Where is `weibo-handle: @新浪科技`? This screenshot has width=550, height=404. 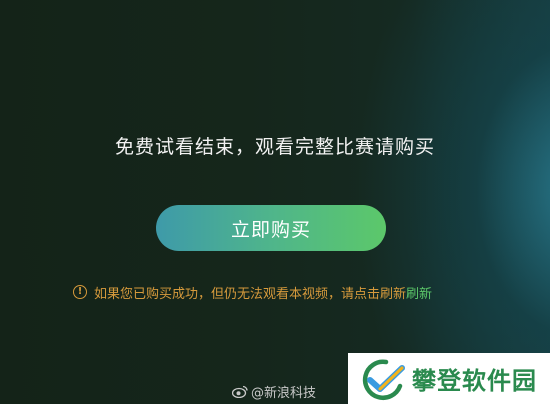
weibo-handle: @新浪科技 is located at coordinates (284, 393).